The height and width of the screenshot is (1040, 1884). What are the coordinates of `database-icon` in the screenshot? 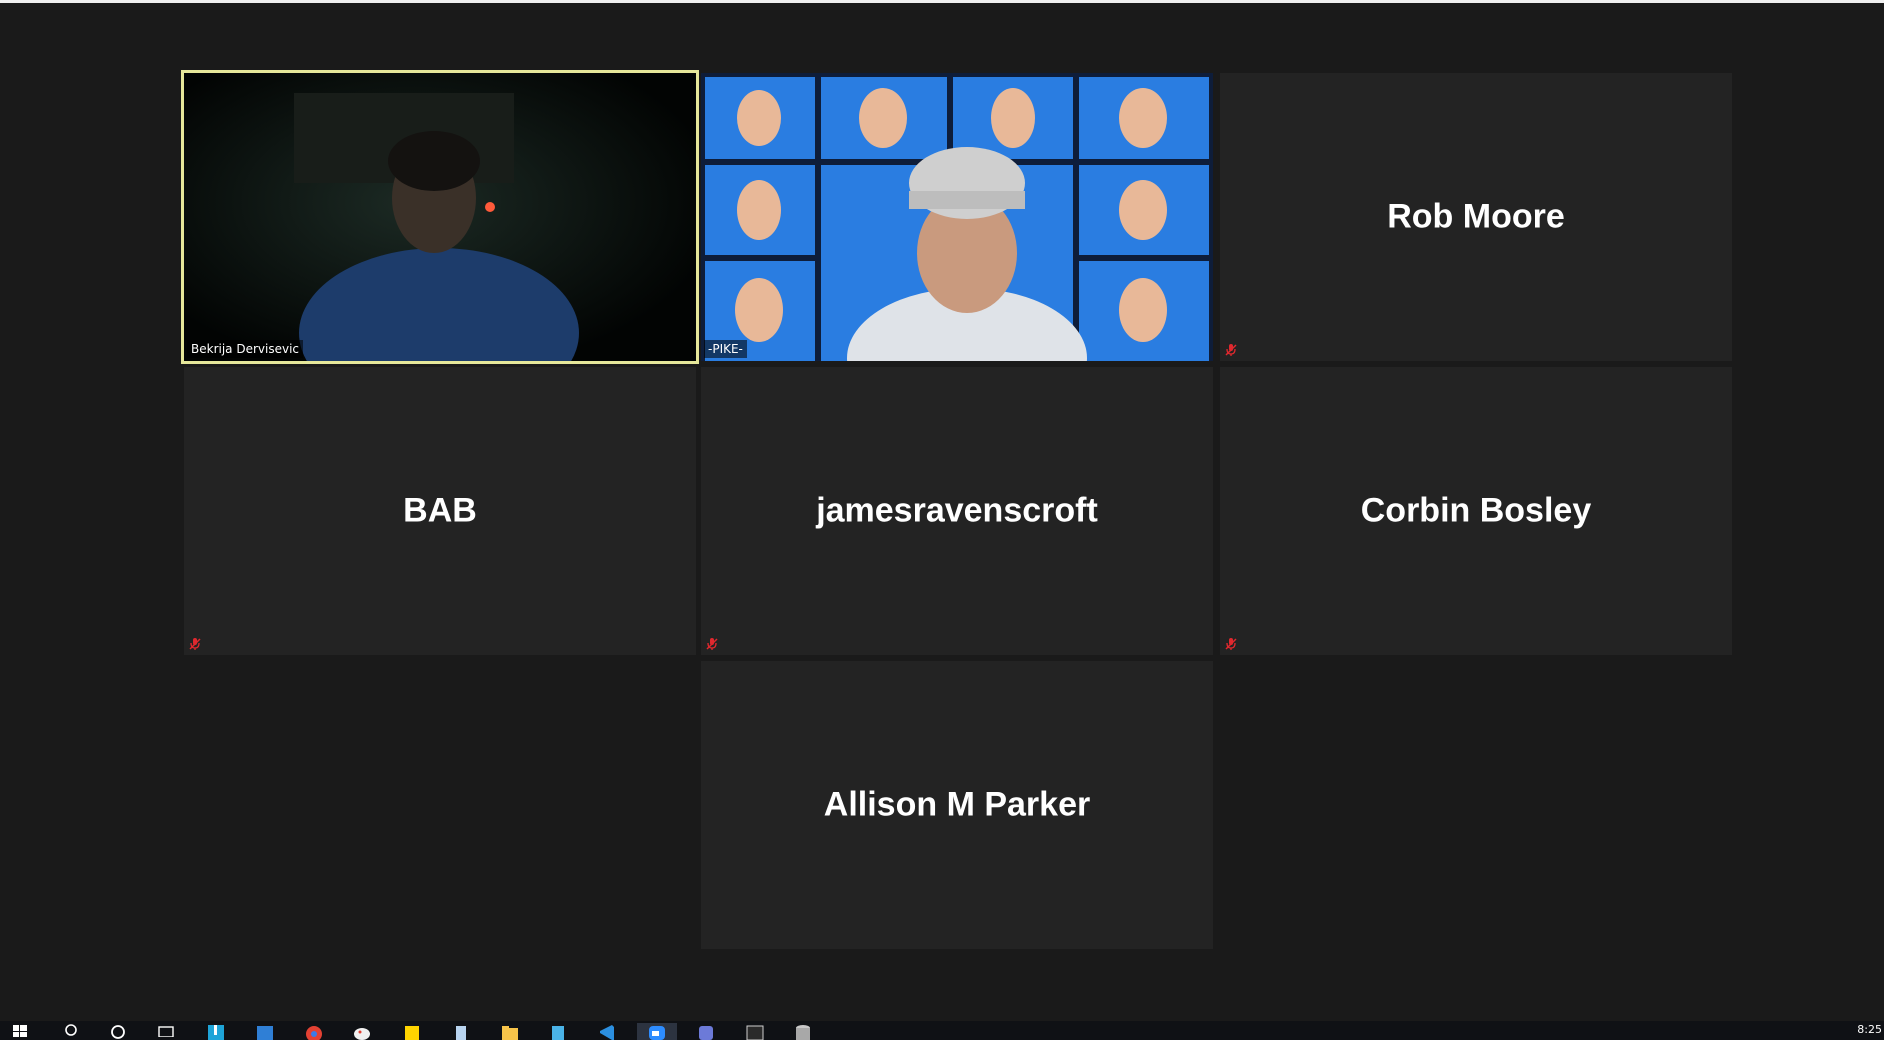 It's located at (803, 1032).